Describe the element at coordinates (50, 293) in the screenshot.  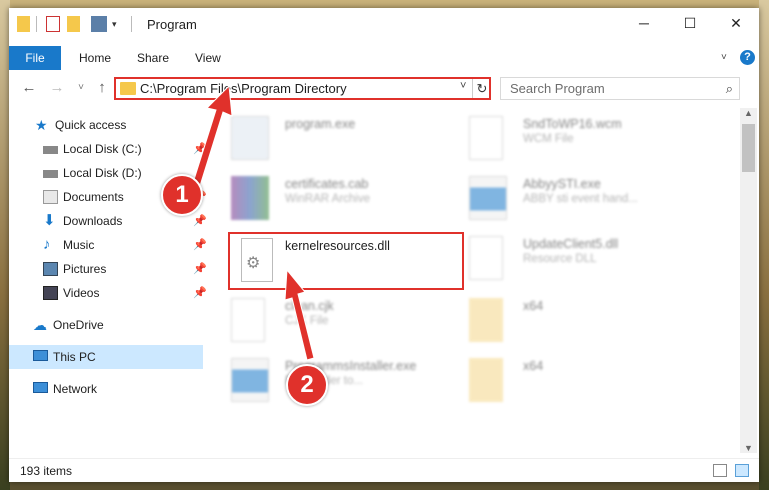
I see `videos-icon` at that location.